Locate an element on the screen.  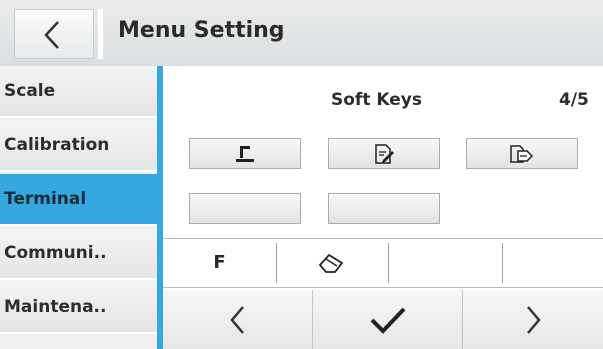
checkmark-icon is located at coordinates (387, 320).